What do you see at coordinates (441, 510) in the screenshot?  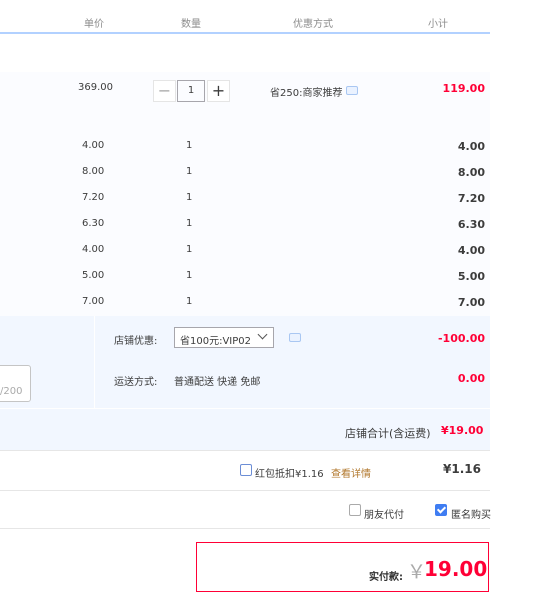 I see `anonymous-checkbox` at bounding box center [441, 510].